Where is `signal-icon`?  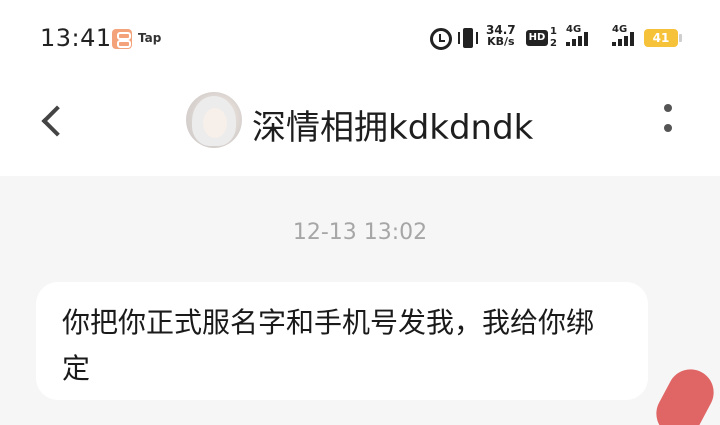
signal-icon is located at coordinates (580, 39).